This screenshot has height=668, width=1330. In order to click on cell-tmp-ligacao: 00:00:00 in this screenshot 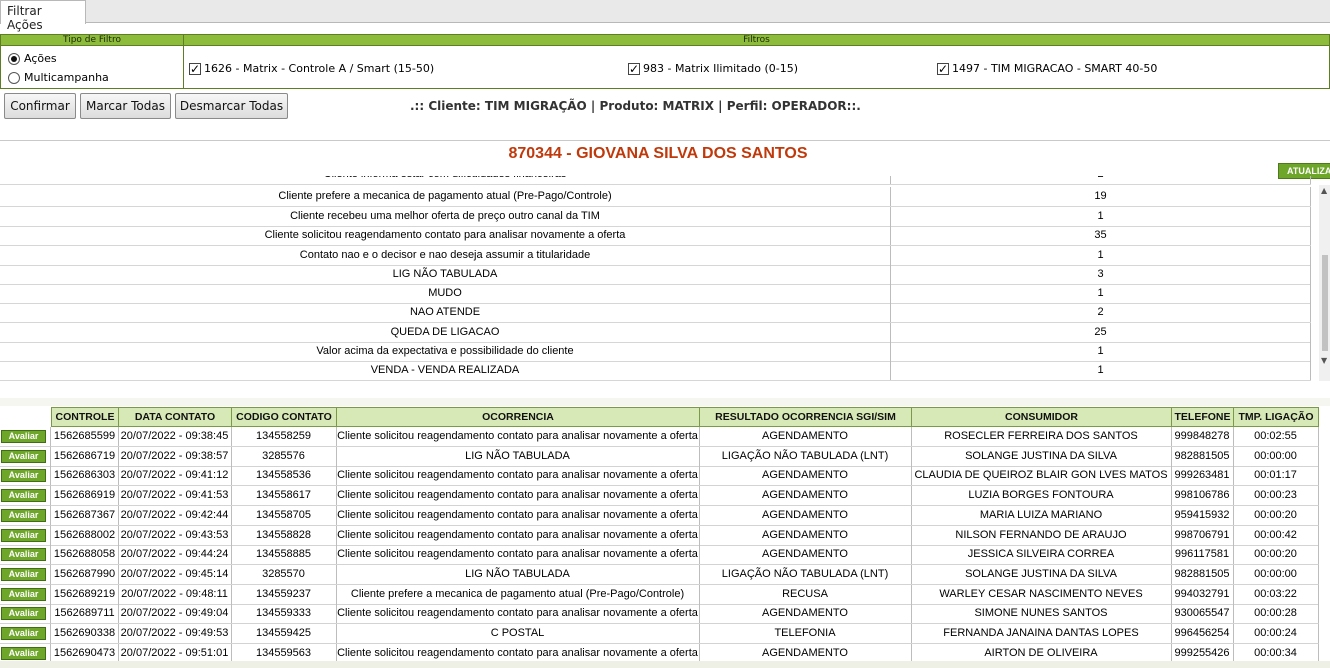, I will do `click(1276, 574)`.